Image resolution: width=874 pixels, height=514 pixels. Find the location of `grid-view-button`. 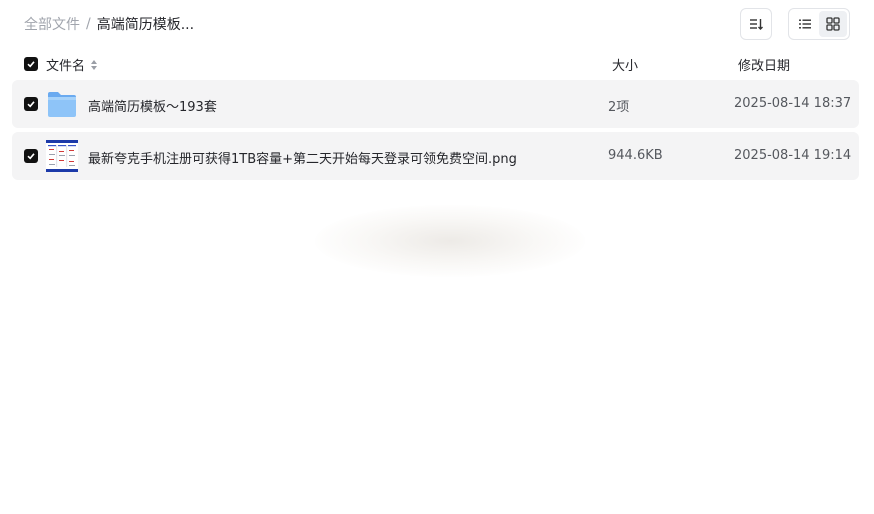

grid-view-button is located at coordinates (833, 24).